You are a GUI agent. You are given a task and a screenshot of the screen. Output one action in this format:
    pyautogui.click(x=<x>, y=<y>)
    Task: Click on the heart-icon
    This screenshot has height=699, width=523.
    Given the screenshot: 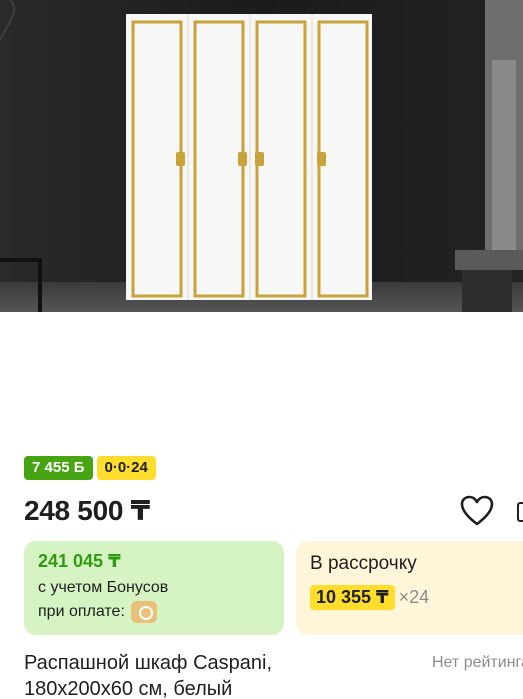 What is the action you would take?
    pyautogui.click(x=477, y=511)
    